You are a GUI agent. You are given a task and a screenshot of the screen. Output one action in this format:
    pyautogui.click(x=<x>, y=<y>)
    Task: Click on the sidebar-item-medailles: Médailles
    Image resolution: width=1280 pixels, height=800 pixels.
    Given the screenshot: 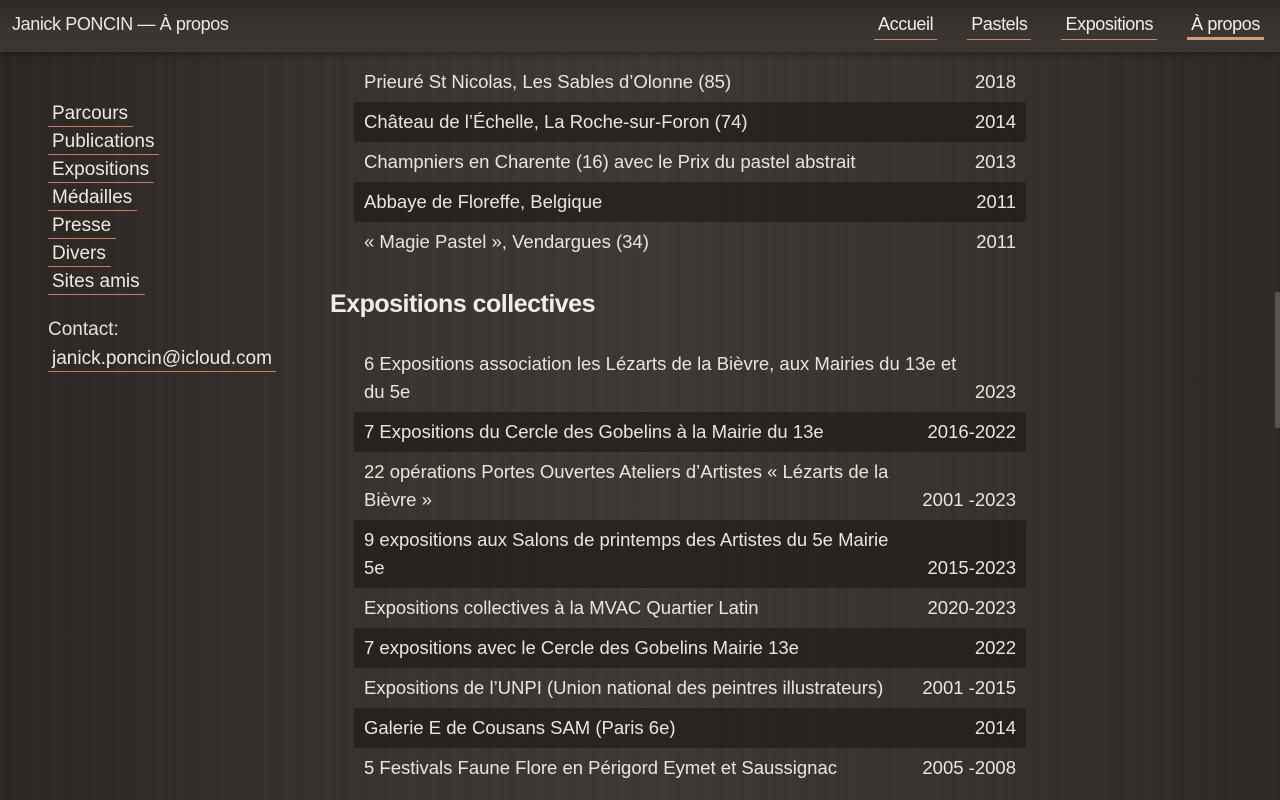 What is the action you would take?
    pyautogui.click(x=93, y=197)
    